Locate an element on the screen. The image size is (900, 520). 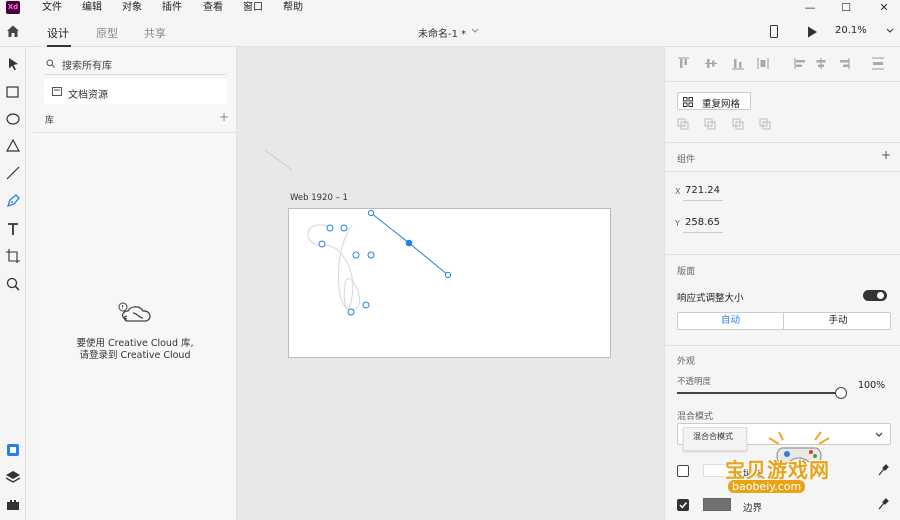
menu-bar: Xd 文件 编辑 对象 插件 查看 窗口 帮助 — ☐ ✕ is located at coordinates (450, 8).